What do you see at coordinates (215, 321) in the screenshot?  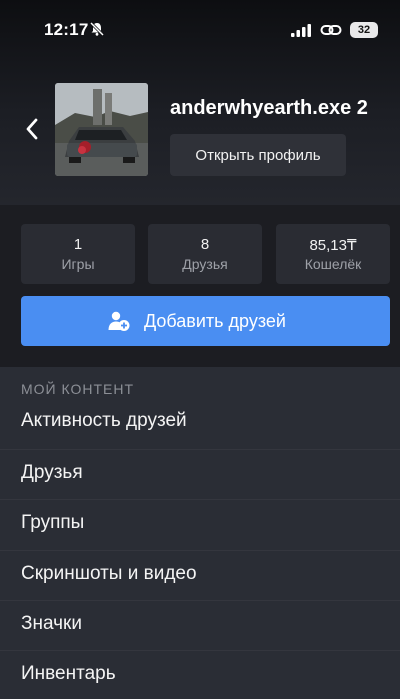 I see `add-friends-label: Добавить друзей` at bounding box center [215, 321].